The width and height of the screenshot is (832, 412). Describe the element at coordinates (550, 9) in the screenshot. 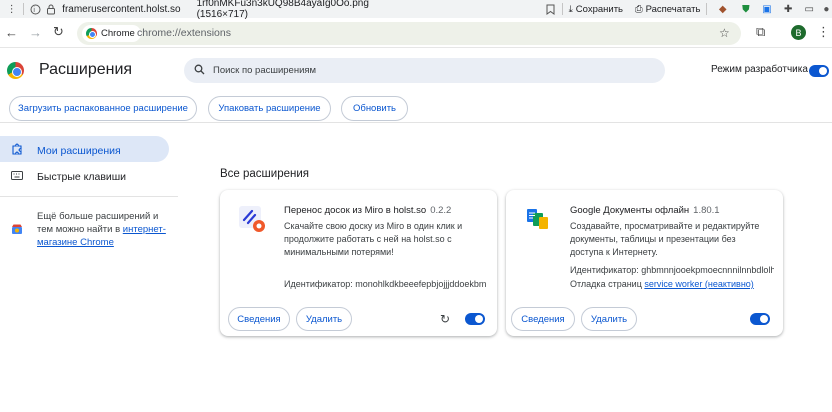

I see `bookmark-icon` at that location.